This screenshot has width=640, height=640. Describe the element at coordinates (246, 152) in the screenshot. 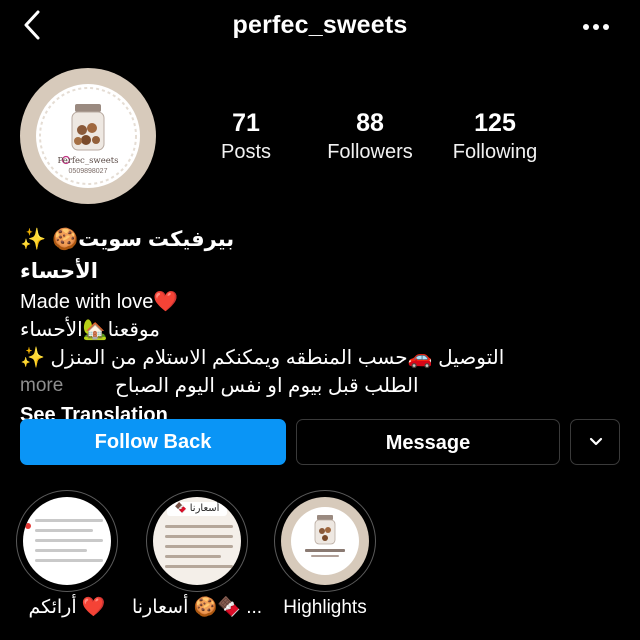

I see `posts-label: Posts` at that location.